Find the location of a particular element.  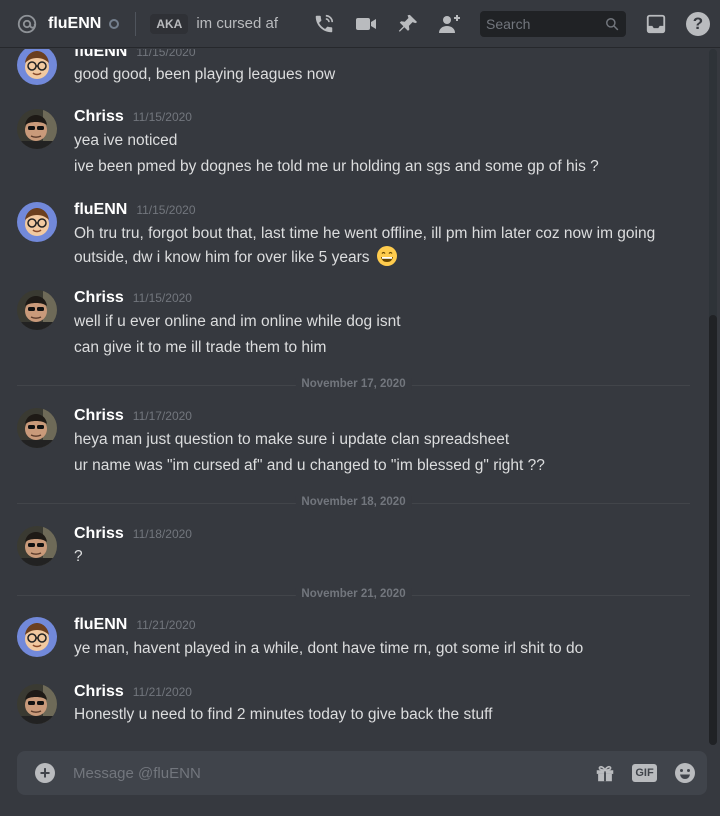

channel-header: fluENN AKA im cursed af Search ? is located at coordinates (360, 24).